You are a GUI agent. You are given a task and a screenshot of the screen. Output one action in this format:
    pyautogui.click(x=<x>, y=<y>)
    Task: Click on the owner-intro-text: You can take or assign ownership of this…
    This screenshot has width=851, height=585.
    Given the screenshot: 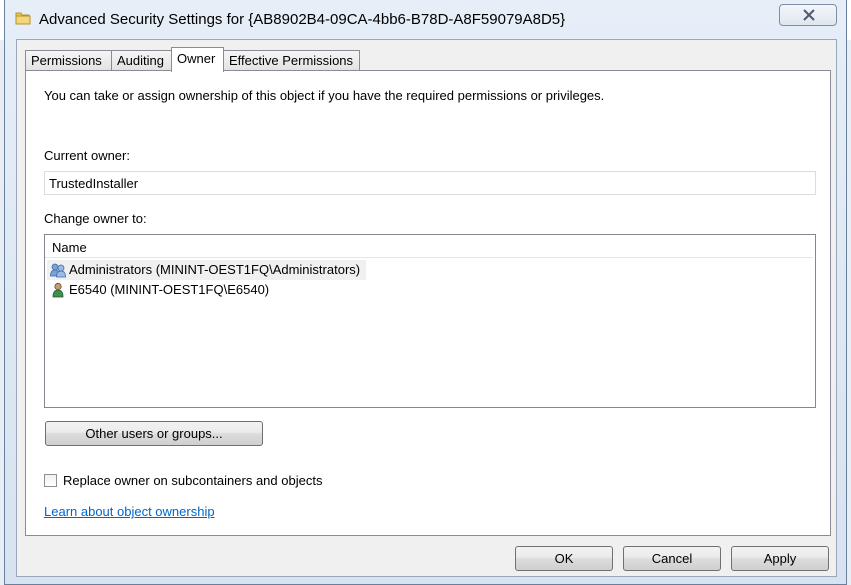 What is the action you would take?
    pyautogui.click(x=324, y=95)
    